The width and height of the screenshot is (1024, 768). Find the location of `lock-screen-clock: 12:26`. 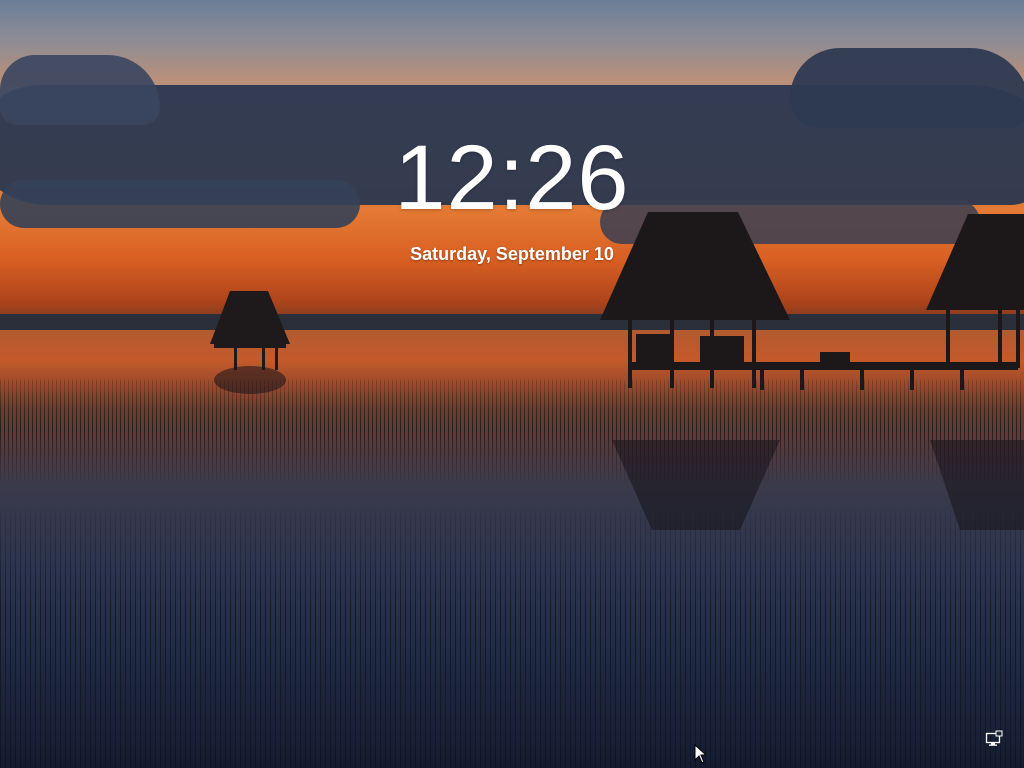

lock-screen-clock: 12:26 is located at coordinates (512, 178).